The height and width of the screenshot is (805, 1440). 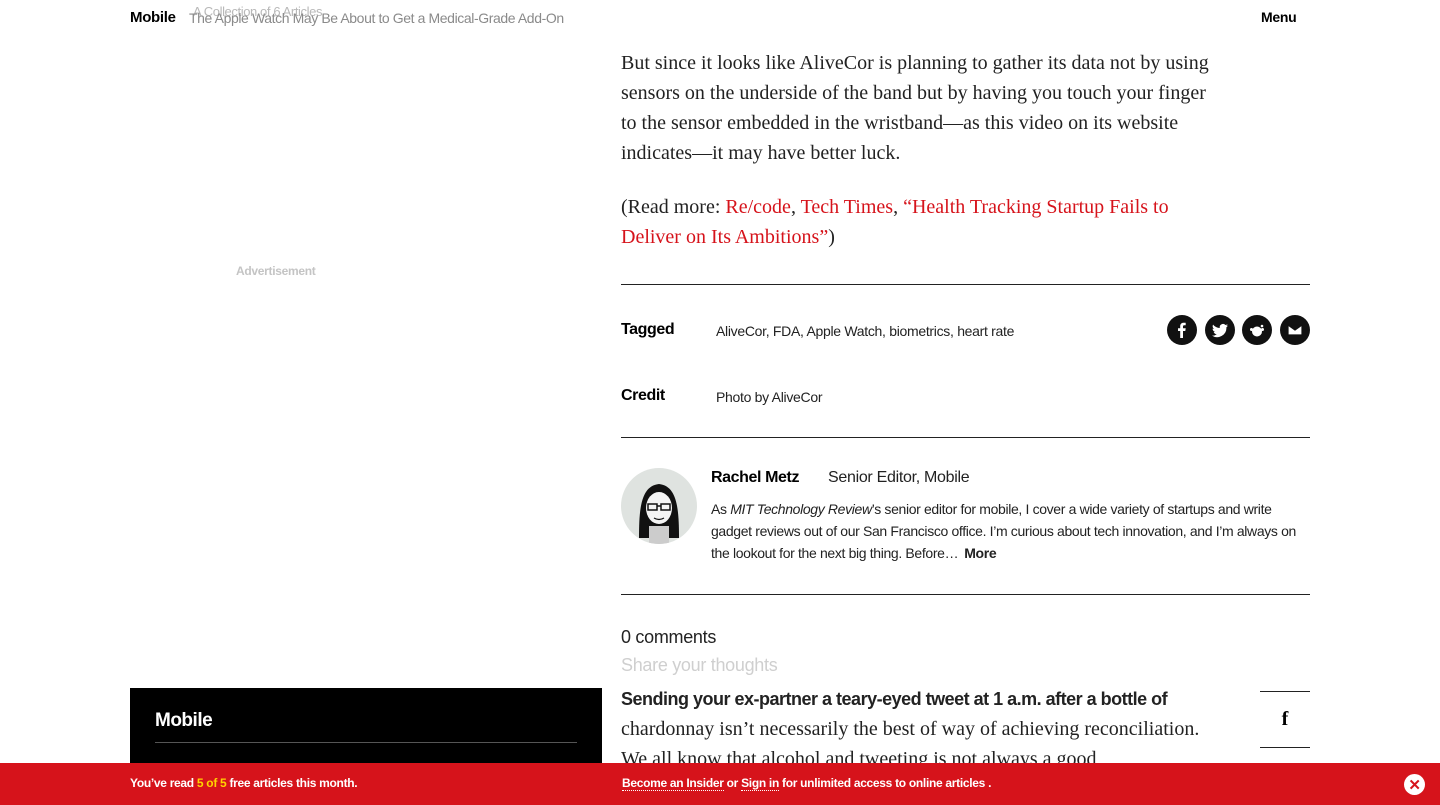 I want to click on reddit-icon, so click(x=1257, y=330).